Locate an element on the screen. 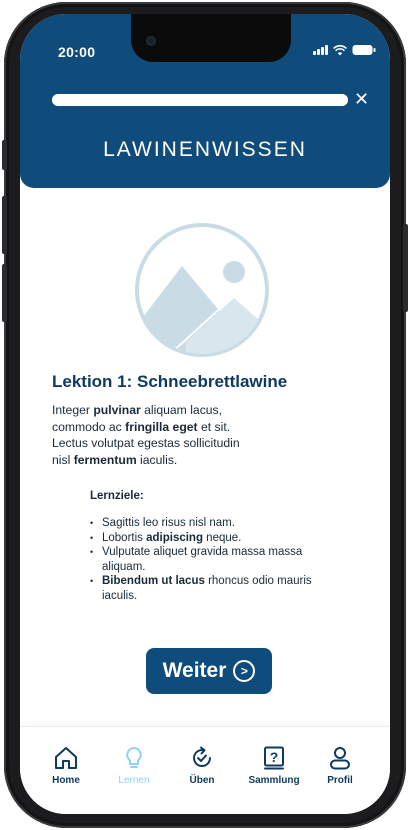  next-button: Weiter > is located at coordinates (209, 671).